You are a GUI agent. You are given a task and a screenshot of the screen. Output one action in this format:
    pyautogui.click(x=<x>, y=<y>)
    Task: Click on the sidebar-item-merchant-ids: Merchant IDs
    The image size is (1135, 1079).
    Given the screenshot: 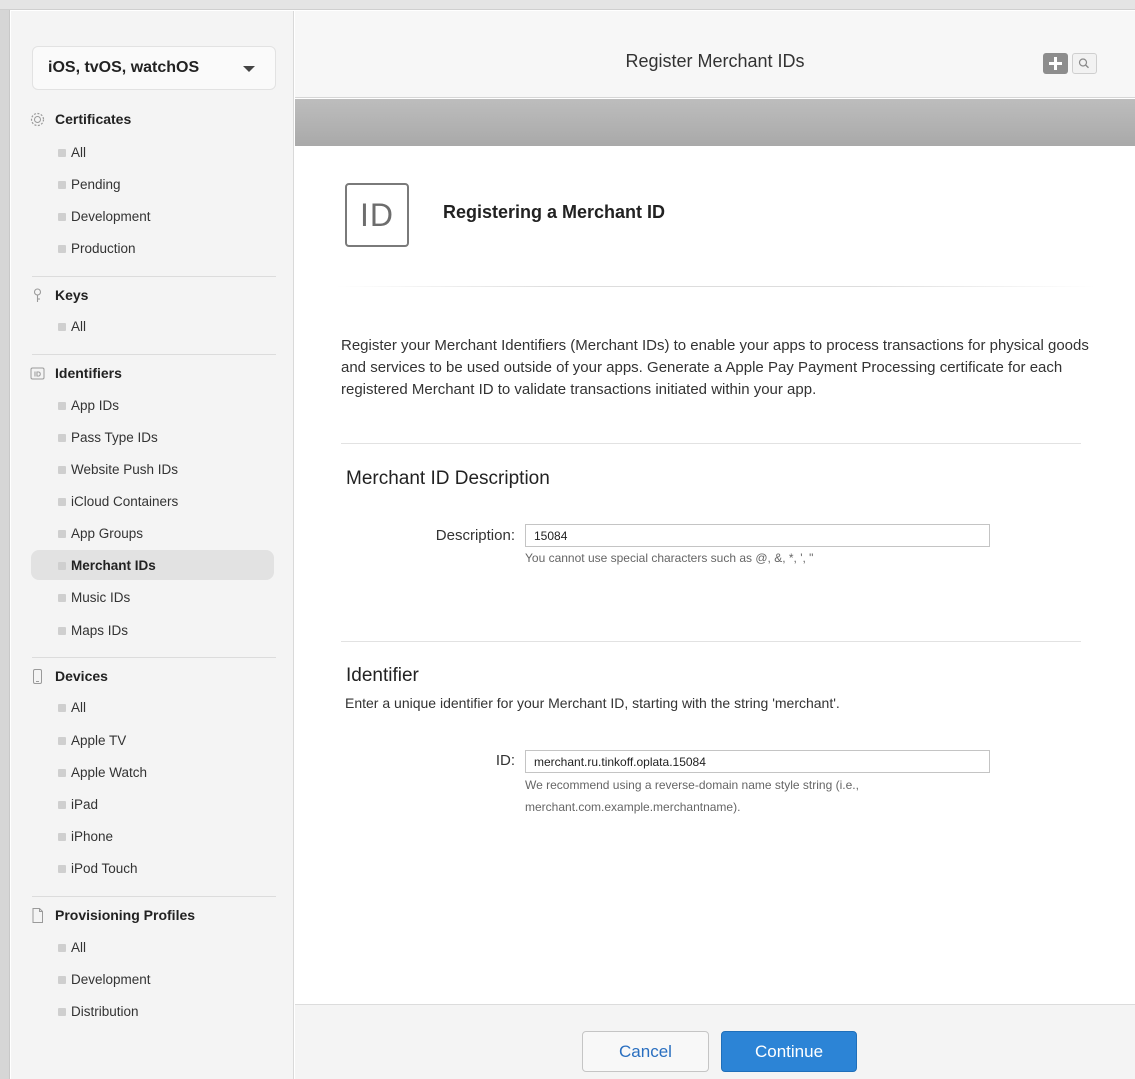 What is the action you would take?
    pyautogui.click(x=152, y=565)
    